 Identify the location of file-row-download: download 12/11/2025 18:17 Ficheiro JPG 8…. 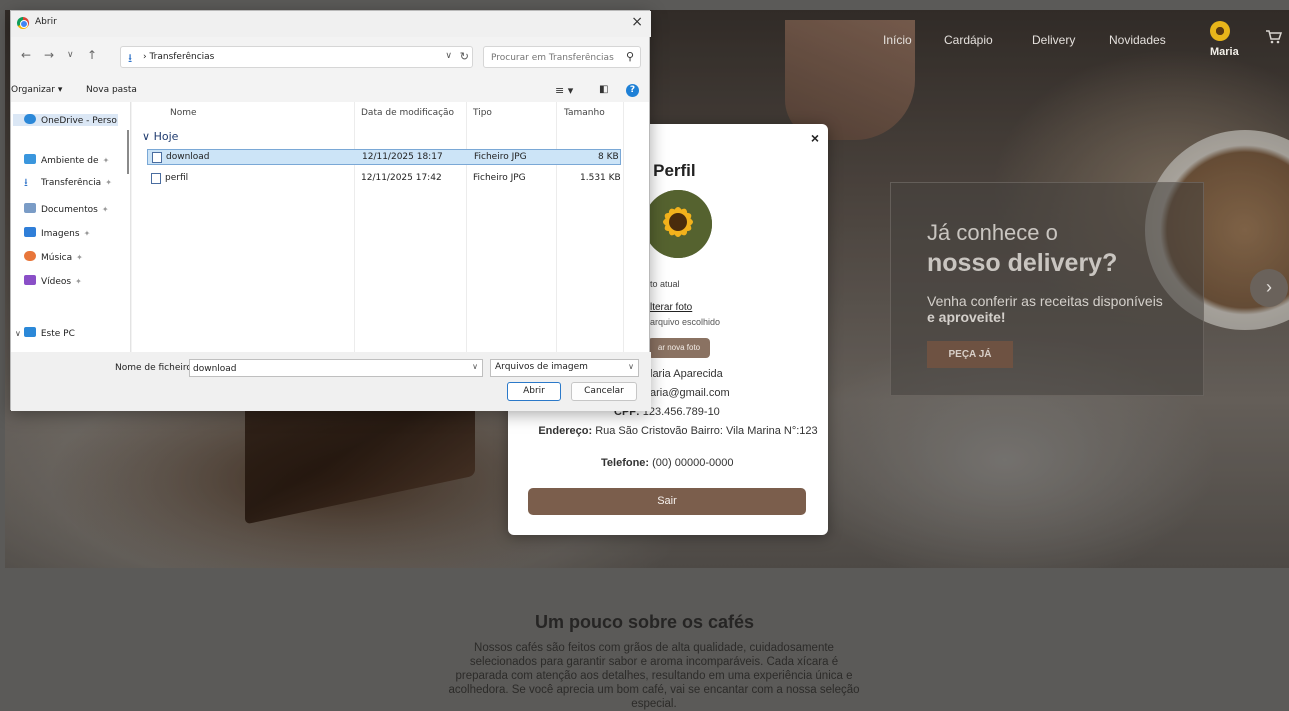
(384, 157).